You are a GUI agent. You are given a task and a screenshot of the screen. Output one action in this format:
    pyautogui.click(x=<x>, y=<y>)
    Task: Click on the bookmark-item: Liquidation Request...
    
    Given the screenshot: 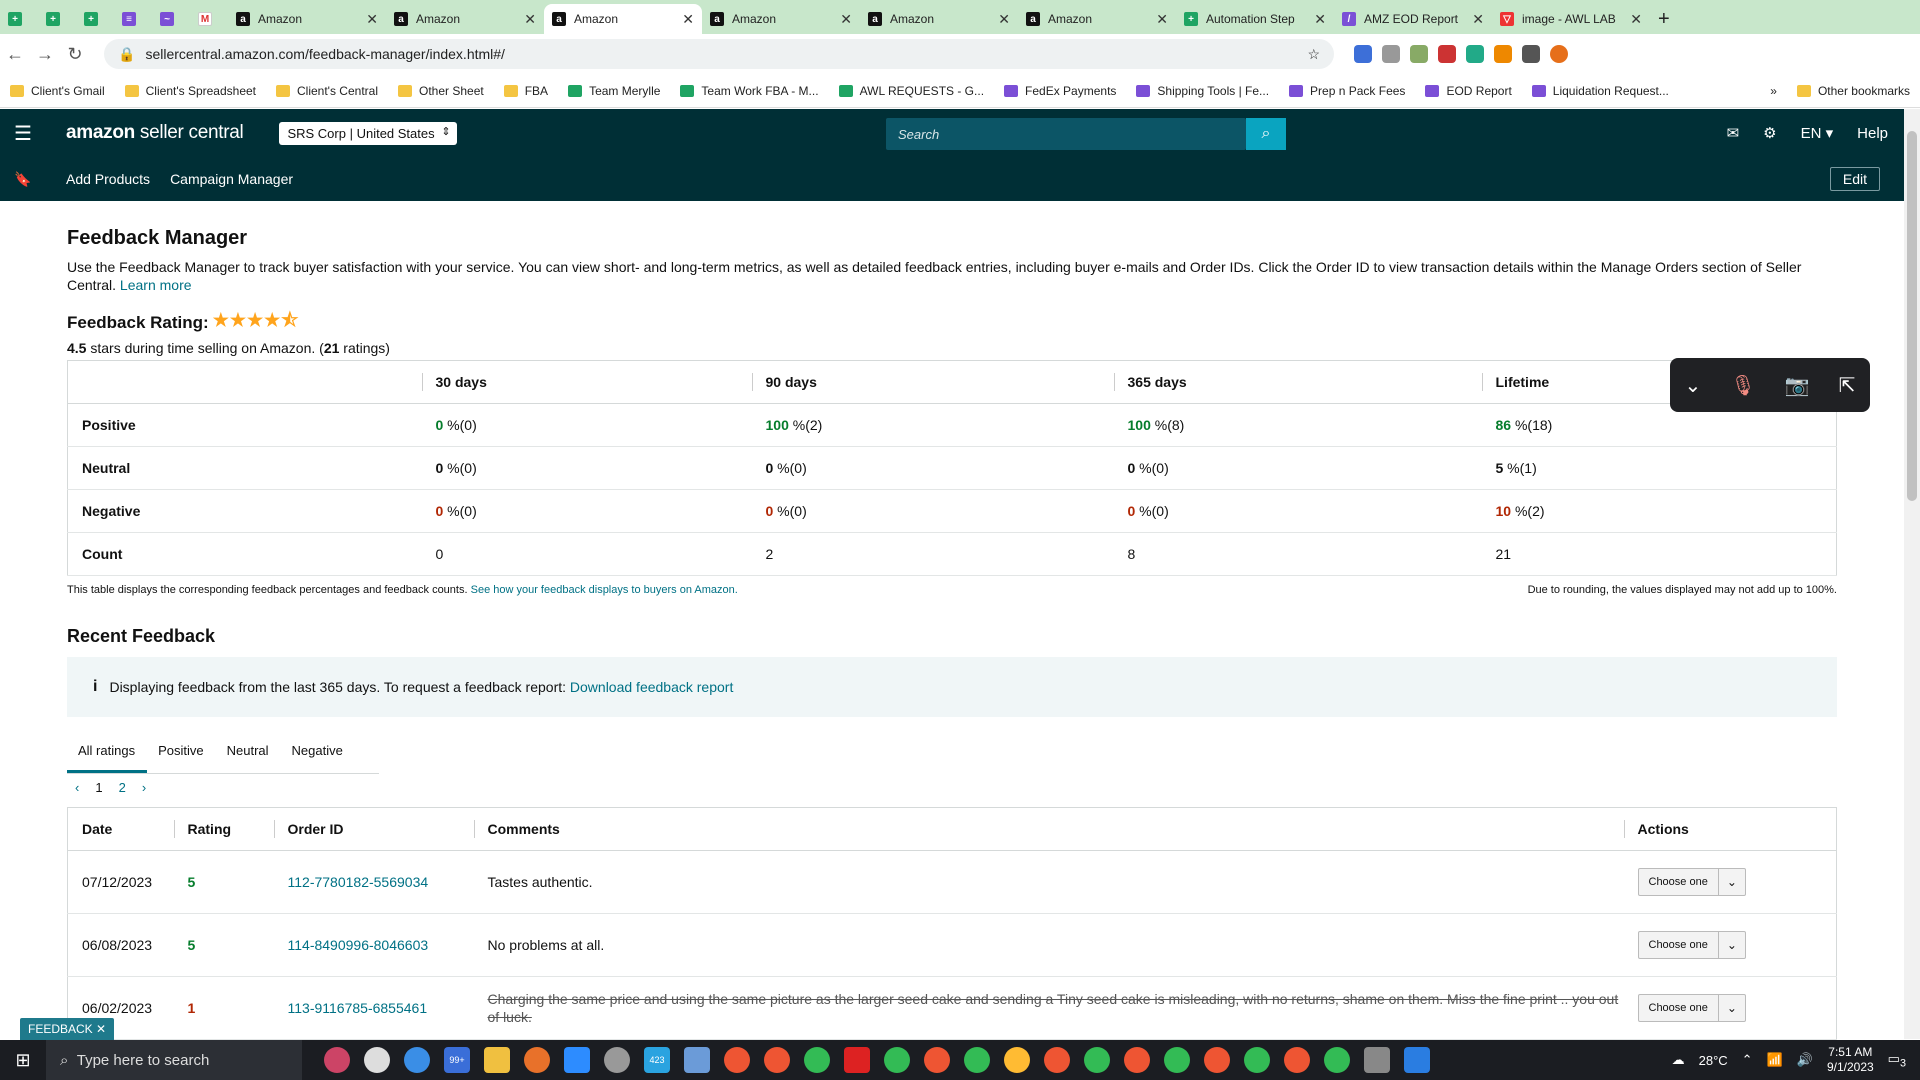 What is the action you would take?
    pyautogui.click(x=1600, y=91)
    